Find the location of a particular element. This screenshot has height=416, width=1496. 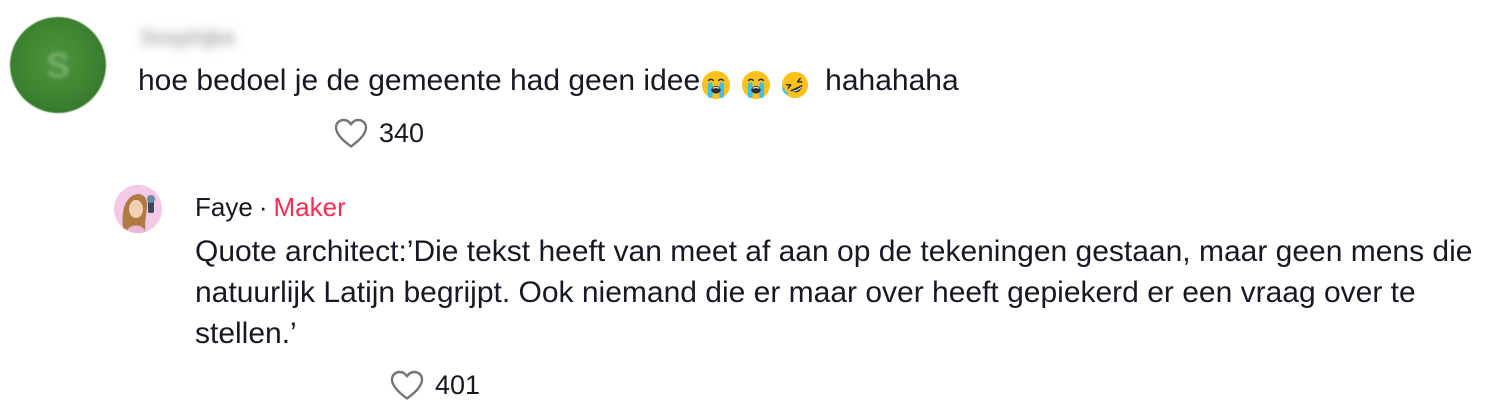

creator-badge: Maker is located at coordinates (309, 207).